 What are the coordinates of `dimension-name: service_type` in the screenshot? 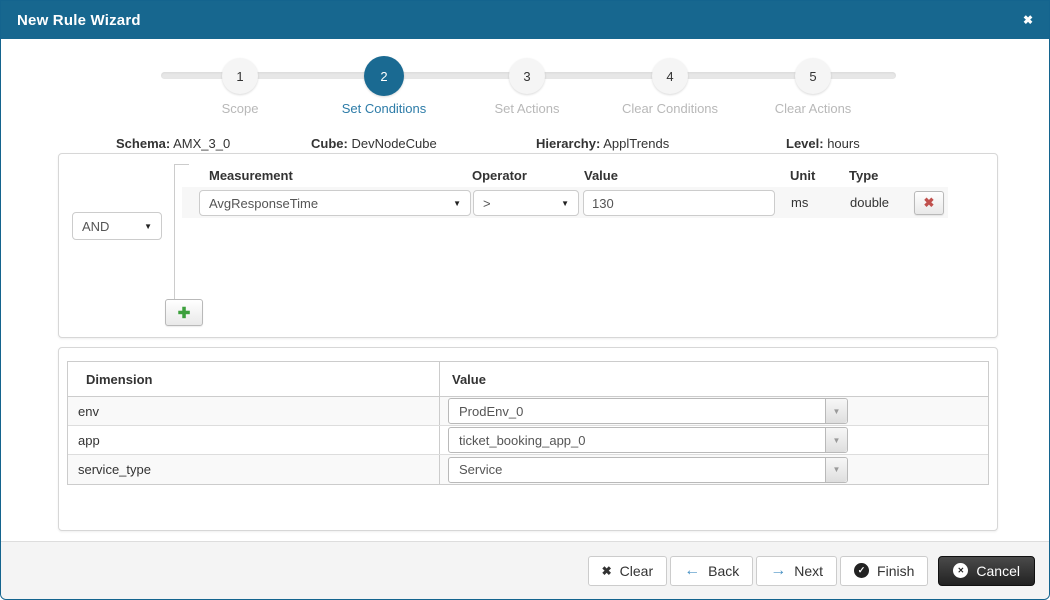 It's located at (254, 469).